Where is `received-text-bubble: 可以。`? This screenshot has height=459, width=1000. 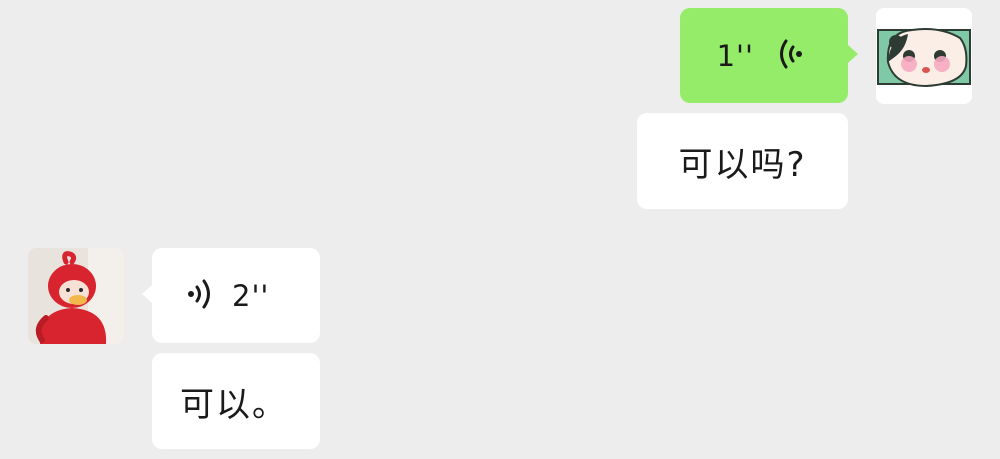
received-text-bubble: 可以。 is located at coordinates (236, 401).